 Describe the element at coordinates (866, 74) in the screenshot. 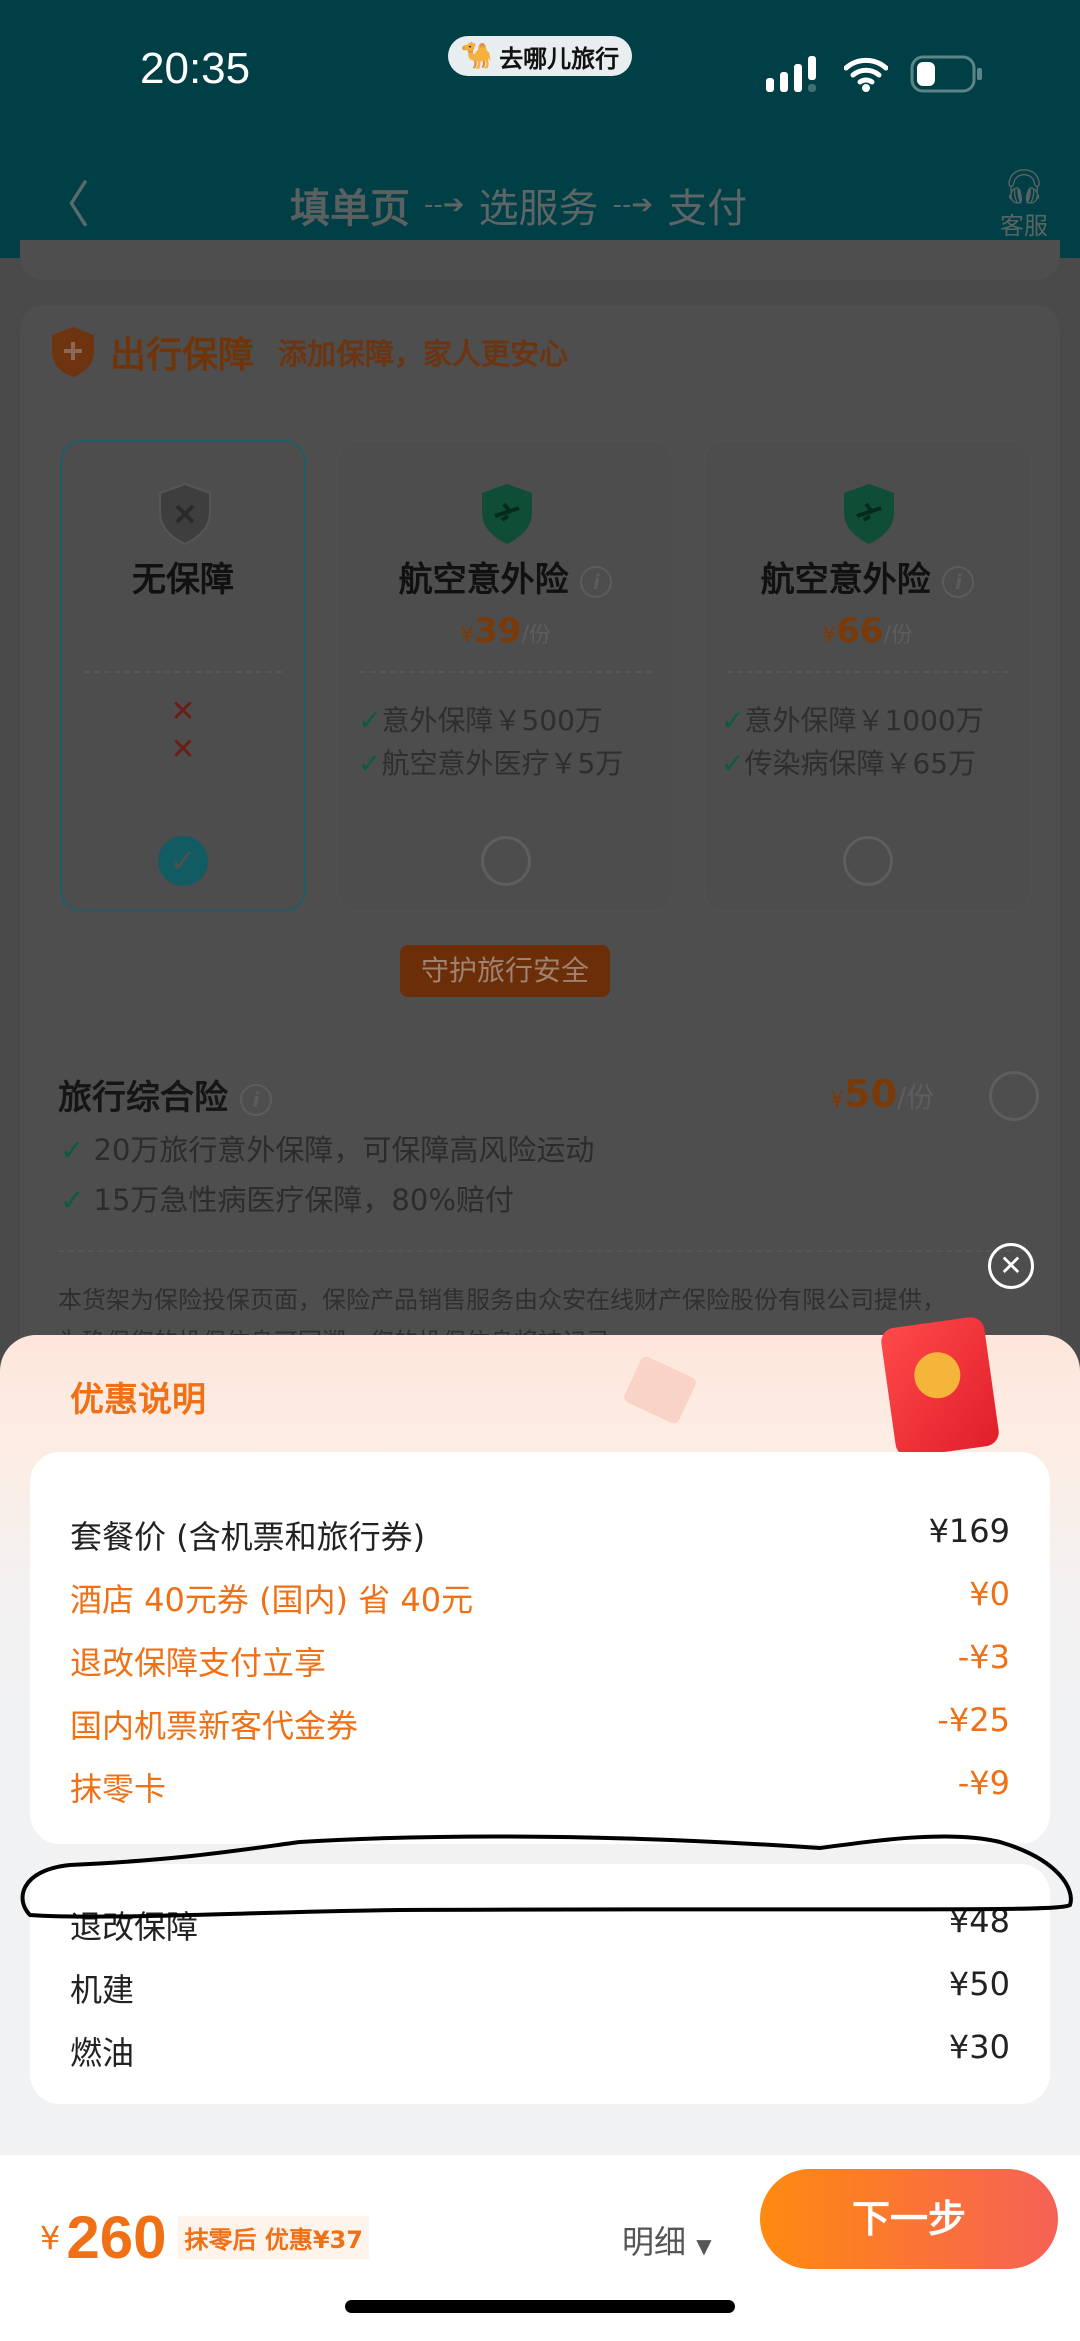

I see `wifi-icon` at that location.